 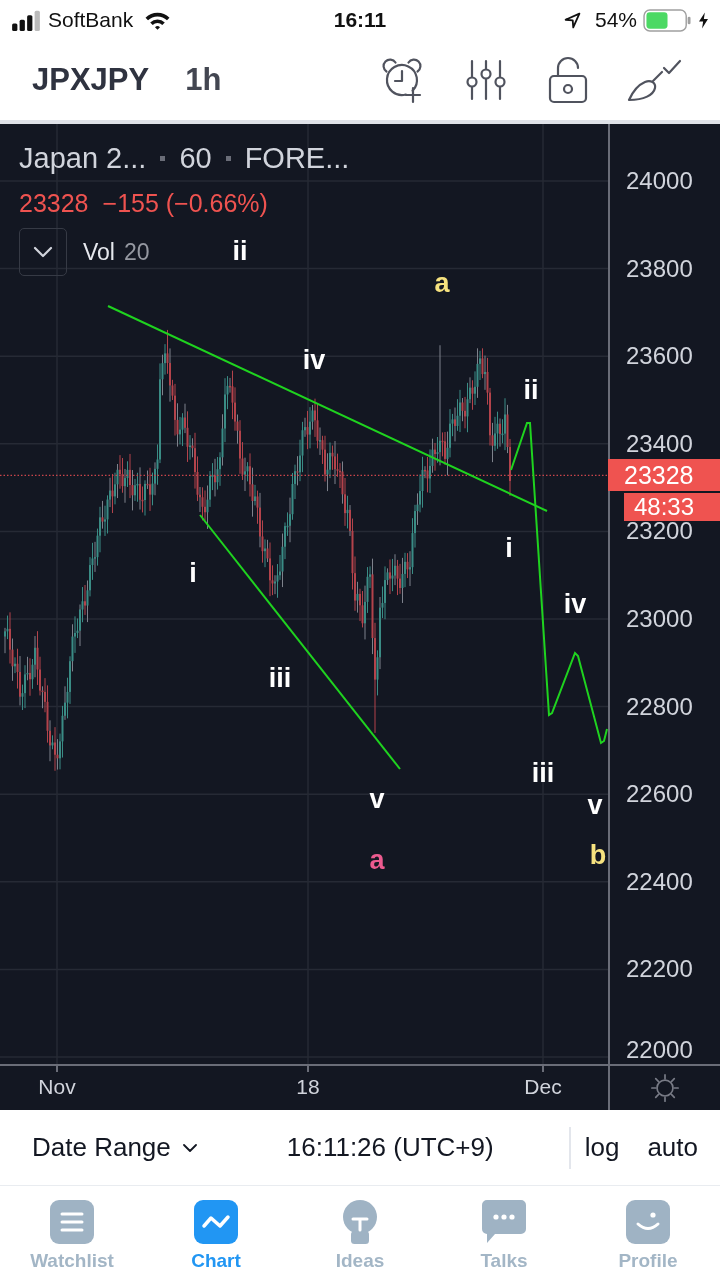 I want to click on wave-label: b, so click(x=598, y=855).